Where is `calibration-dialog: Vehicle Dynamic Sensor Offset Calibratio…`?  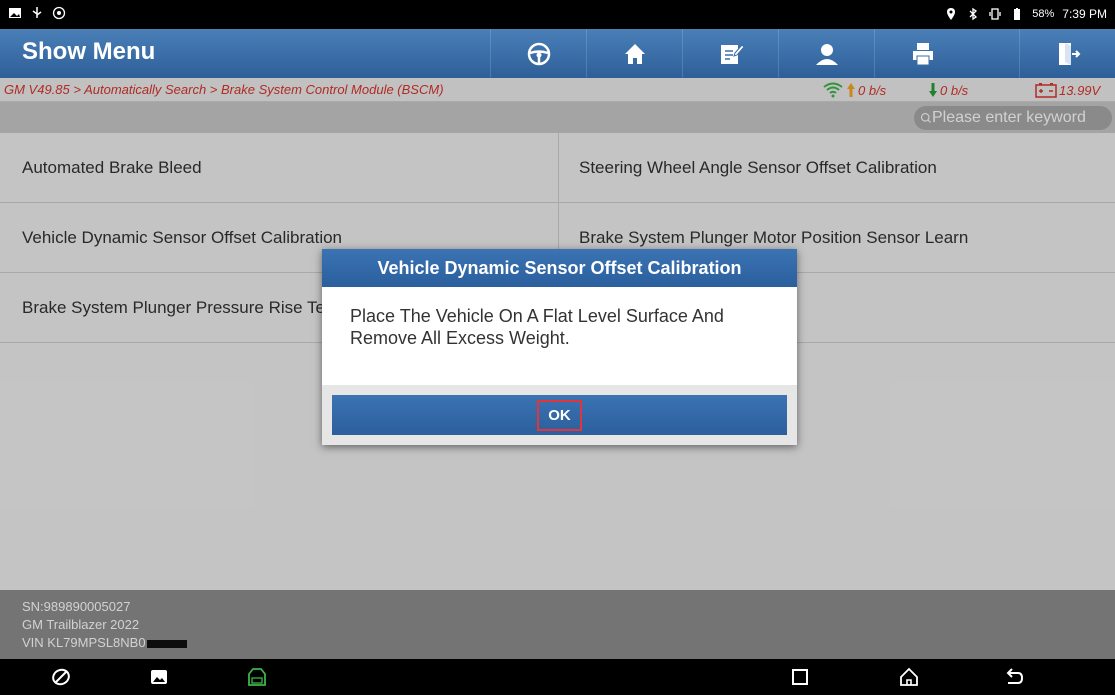
calibration-dialog: Vehicle Dynamic Sensor Offset Calibratio… is located at coordinates (559, 347).